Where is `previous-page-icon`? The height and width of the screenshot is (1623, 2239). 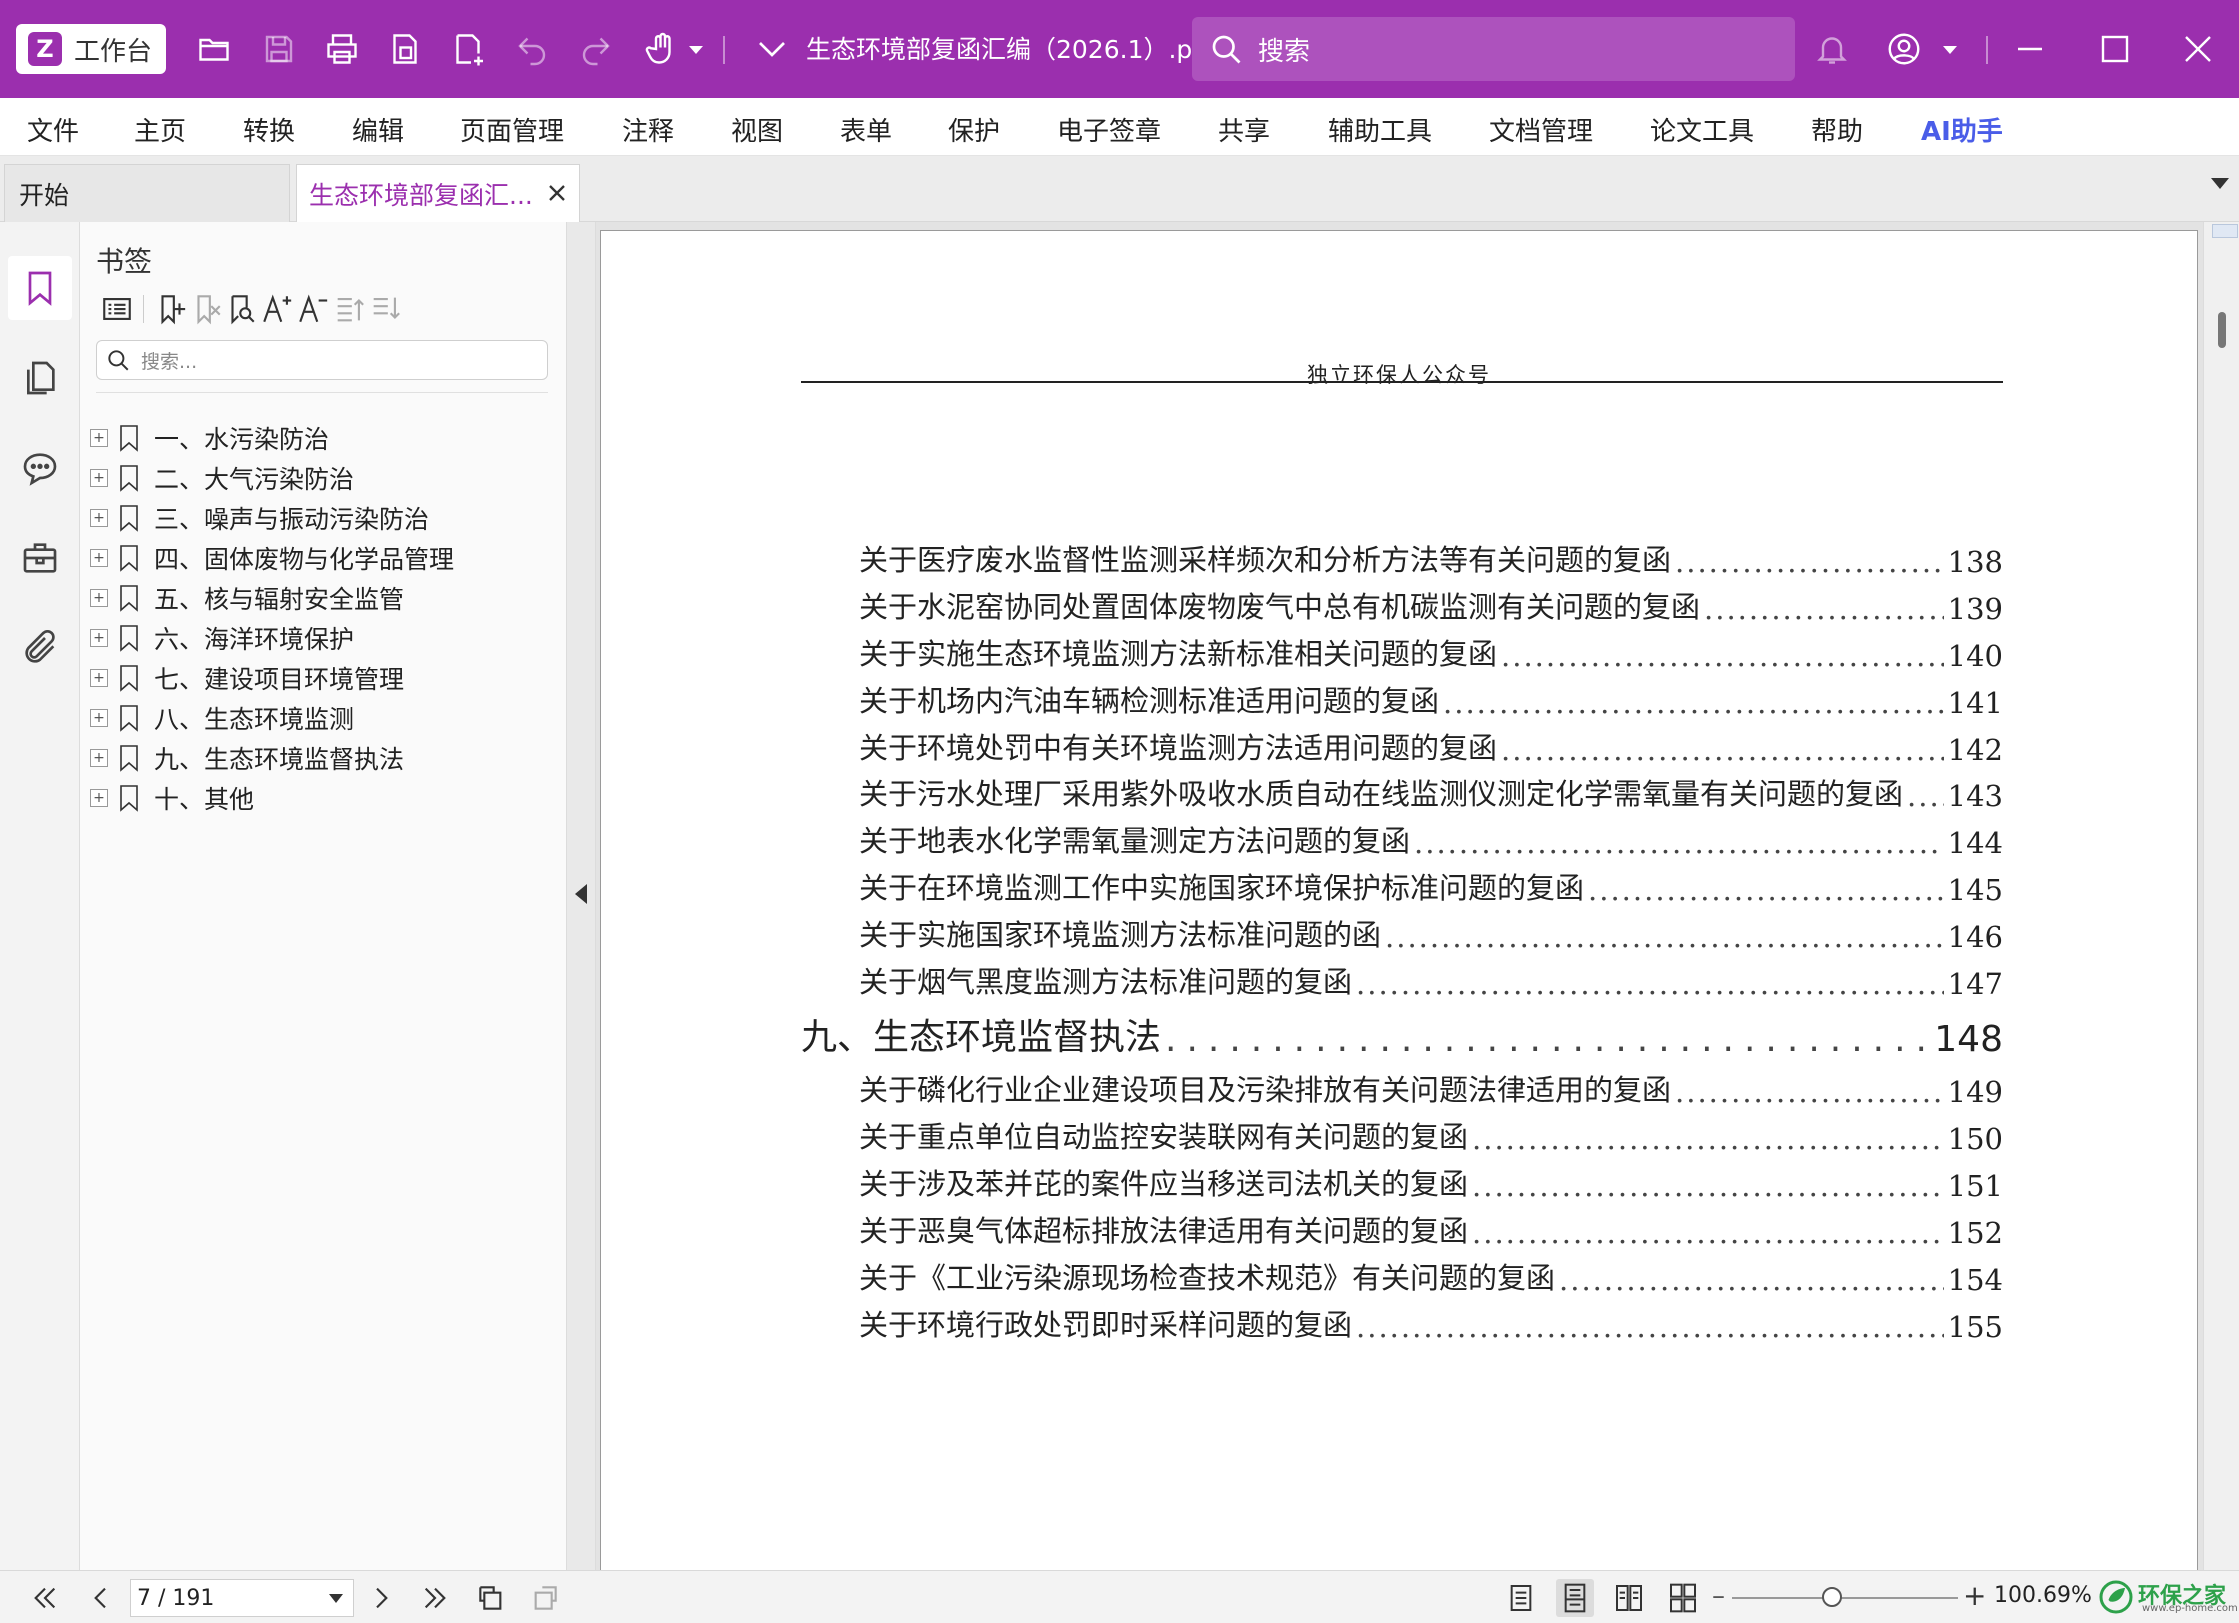 previous-page-icon is located at coordinates (101, 1598).